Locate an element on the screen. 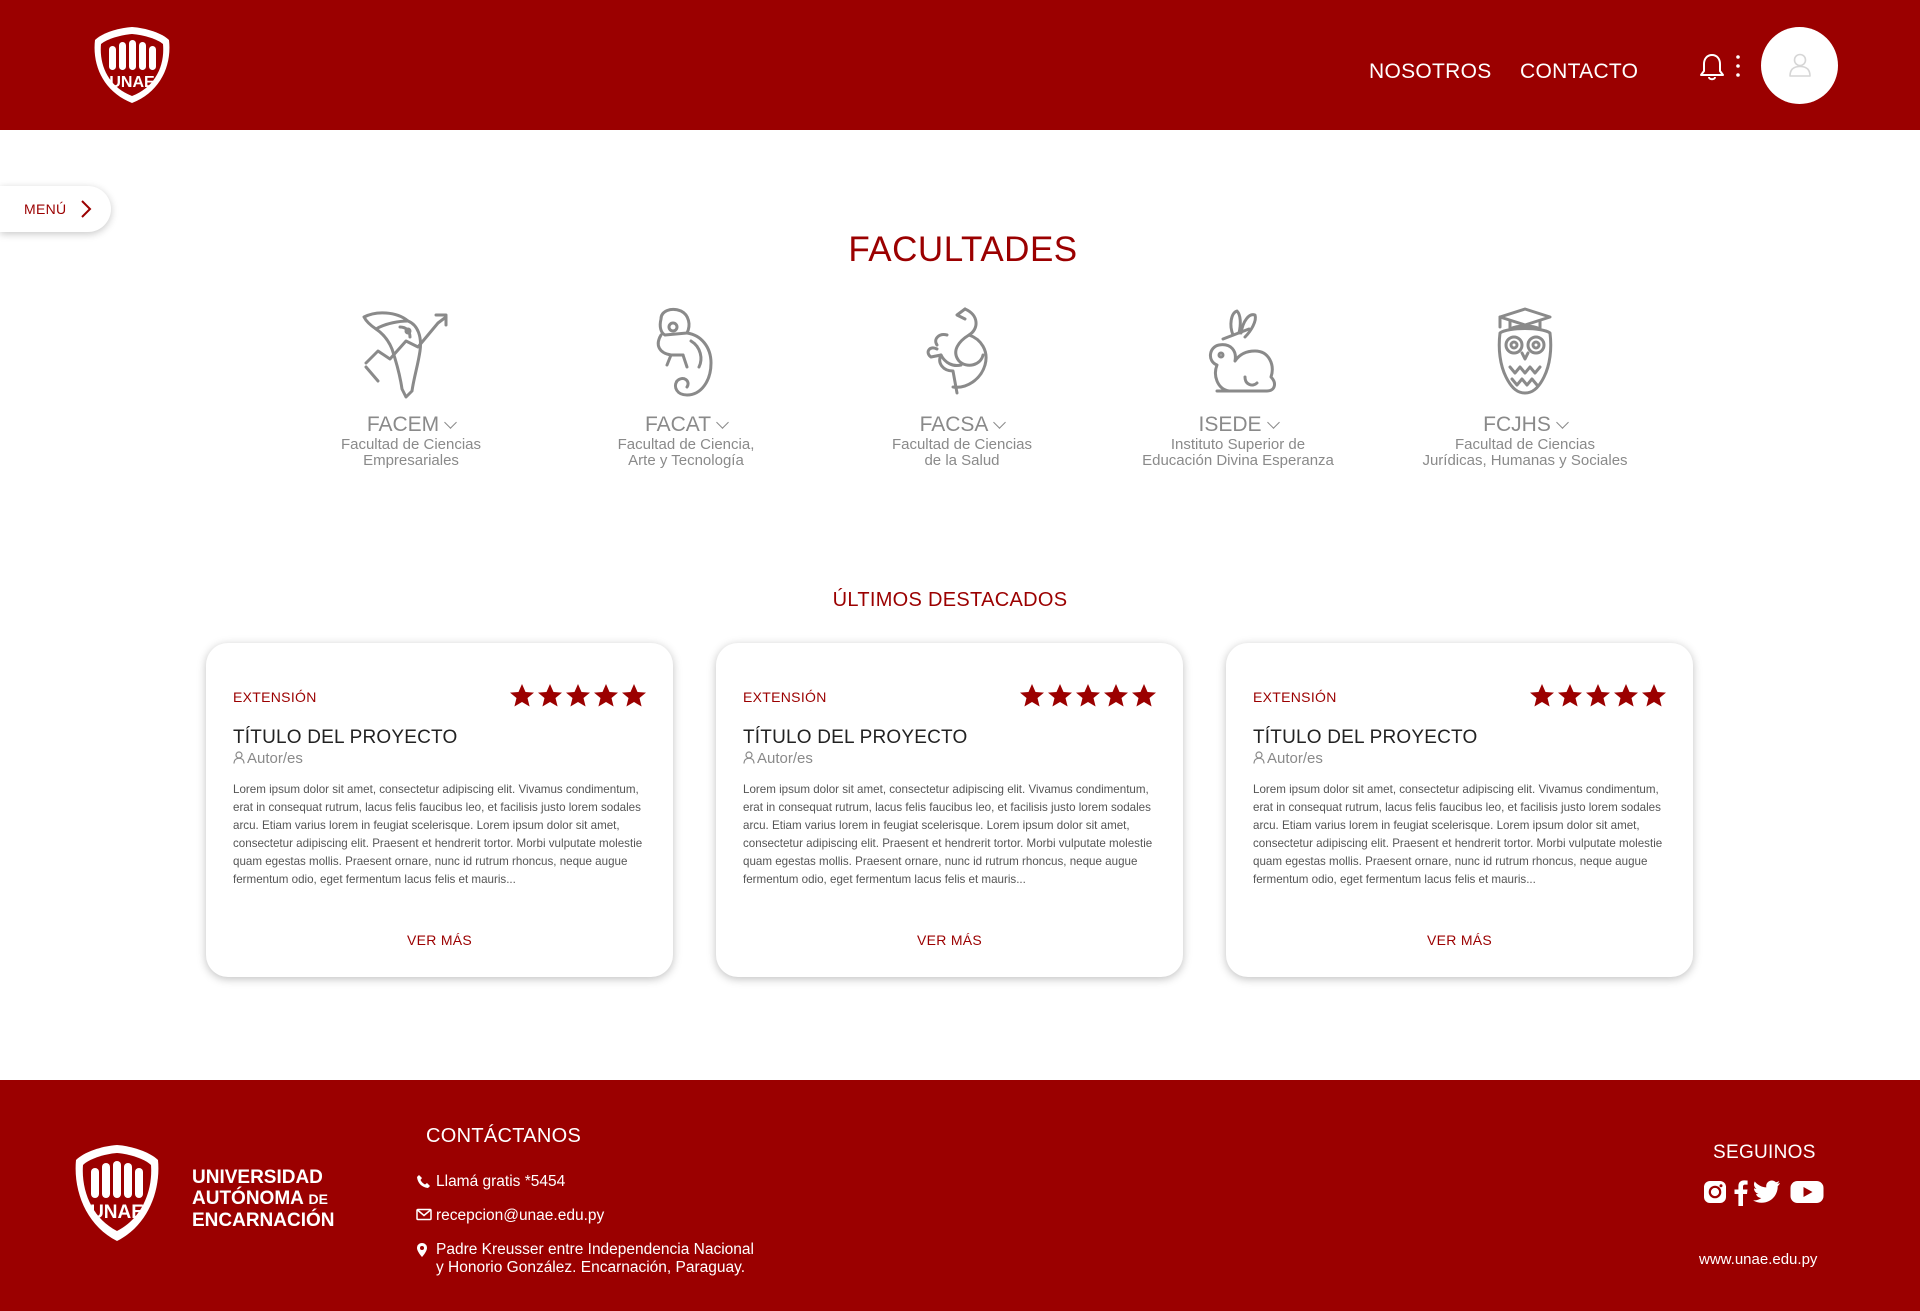 This screenshot has height=1311, width=1920. follow-title: SEGUINOS is located at coordinates (1764, 1152).